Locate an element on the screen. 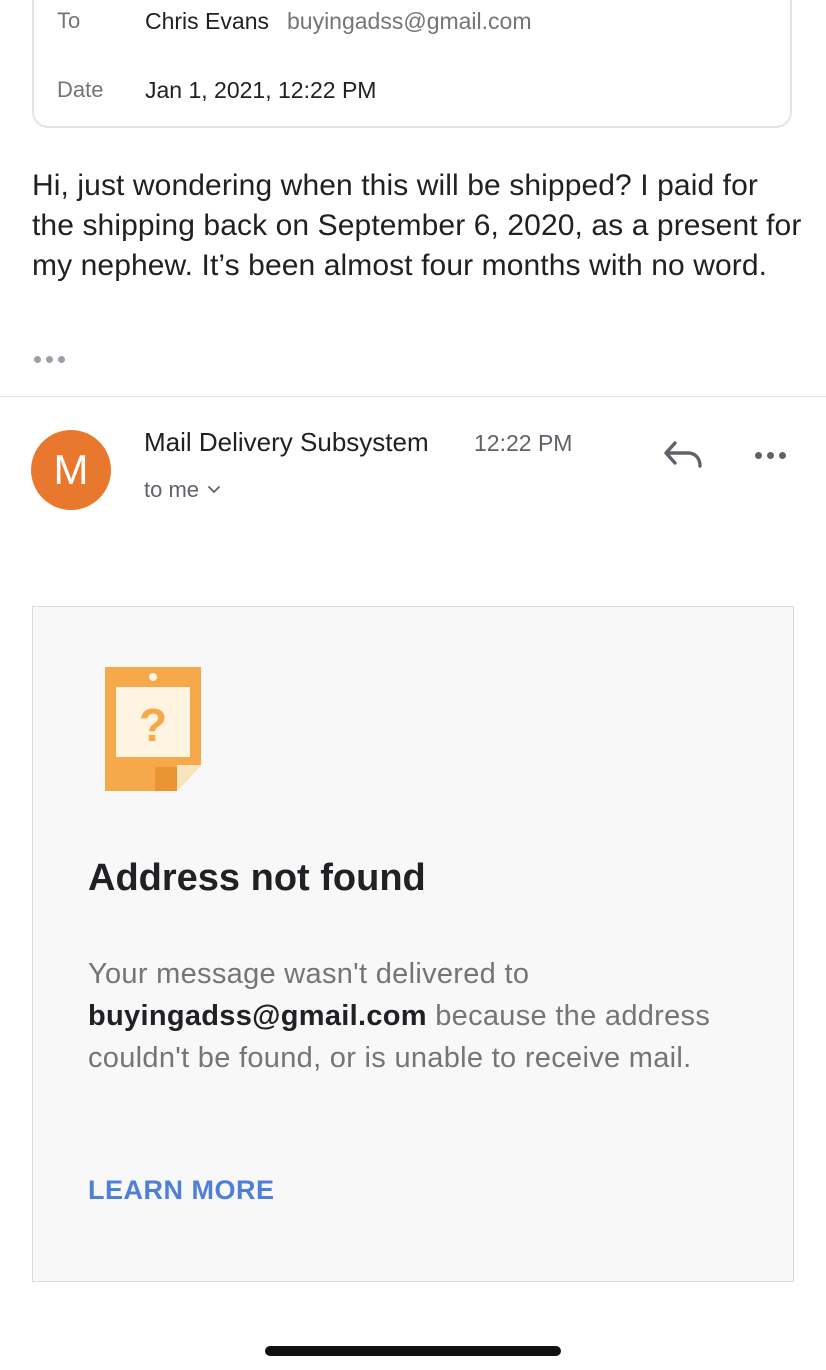  question-note-icon: ? is located at coordinates (153, 729).